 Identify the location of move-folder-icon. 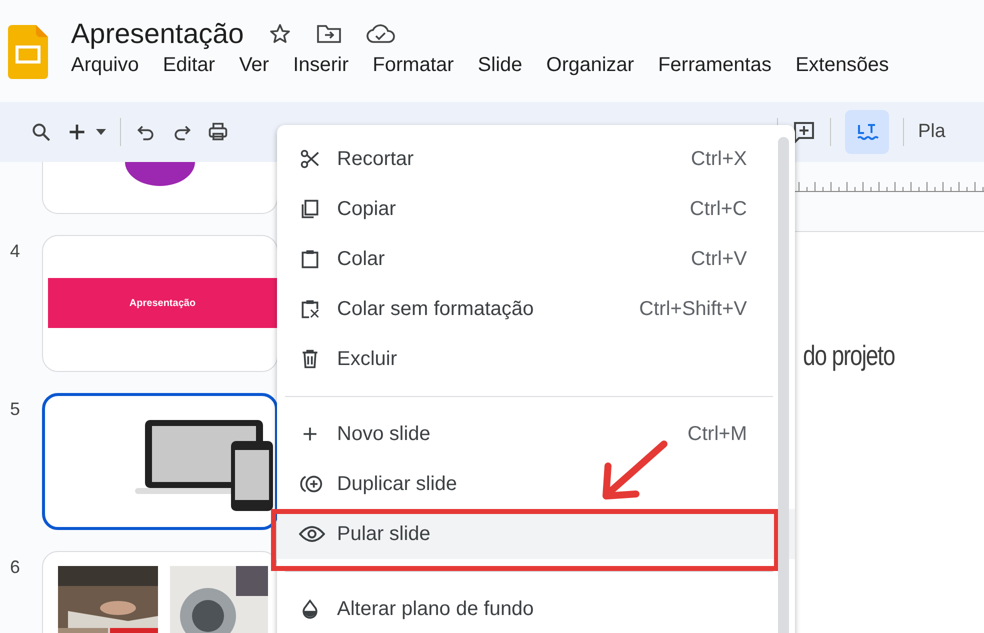
(329, 34).